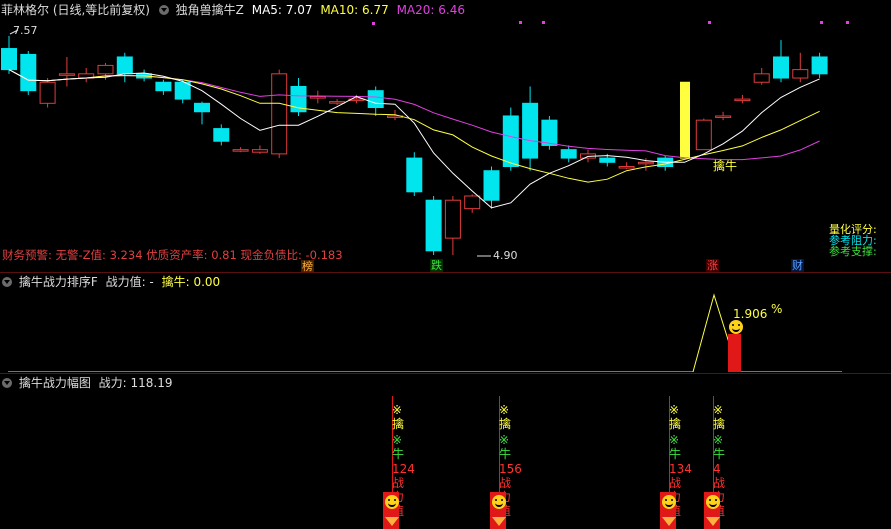  Describe the element at coordinates (853, 240) in the screenshot. I see `side-labels: 量化评分: 参考阻力: 参考支撑:` at that location.